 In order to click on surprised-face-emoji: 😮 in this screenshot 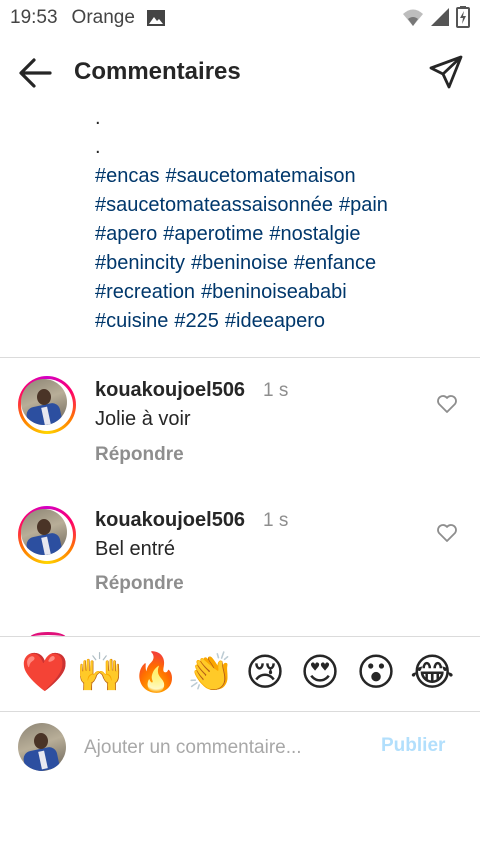, I will do `click(376, 673)`.